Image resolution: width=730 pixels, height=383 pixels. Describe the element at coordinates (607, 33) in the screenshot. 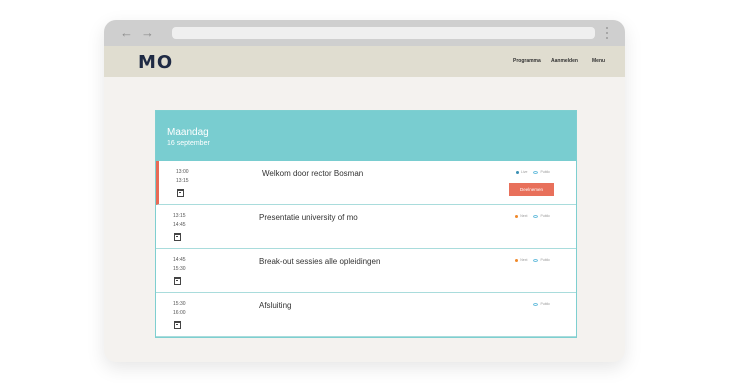

I see `kebab-menu-icon` at that location.